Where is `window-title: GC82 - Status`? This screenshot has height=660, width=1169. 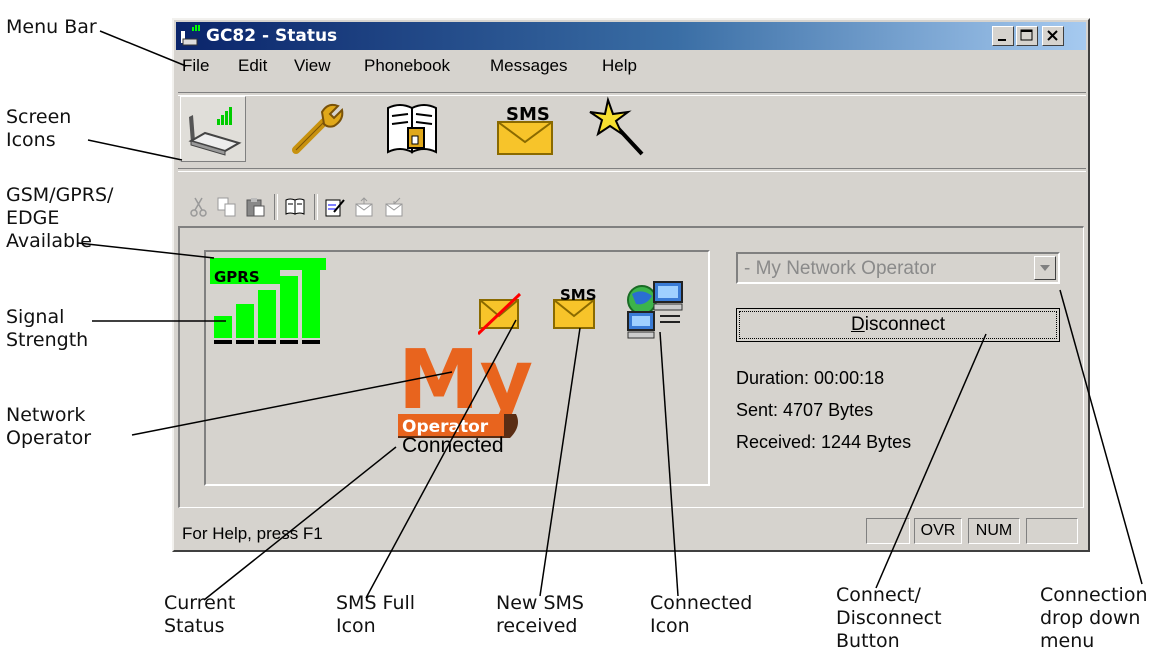 window-title: GC82 - Status is located at coordinates (272, 36).